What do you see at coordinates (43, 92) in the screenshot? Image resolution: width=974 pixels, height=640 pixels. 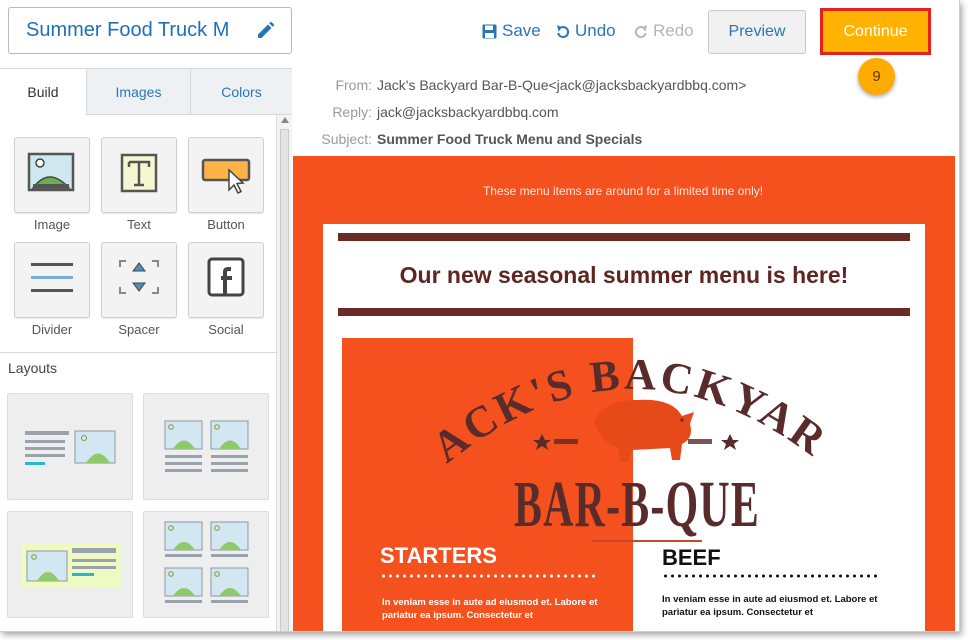 I see `tab-build: Build` at bounding box center [43, 92].